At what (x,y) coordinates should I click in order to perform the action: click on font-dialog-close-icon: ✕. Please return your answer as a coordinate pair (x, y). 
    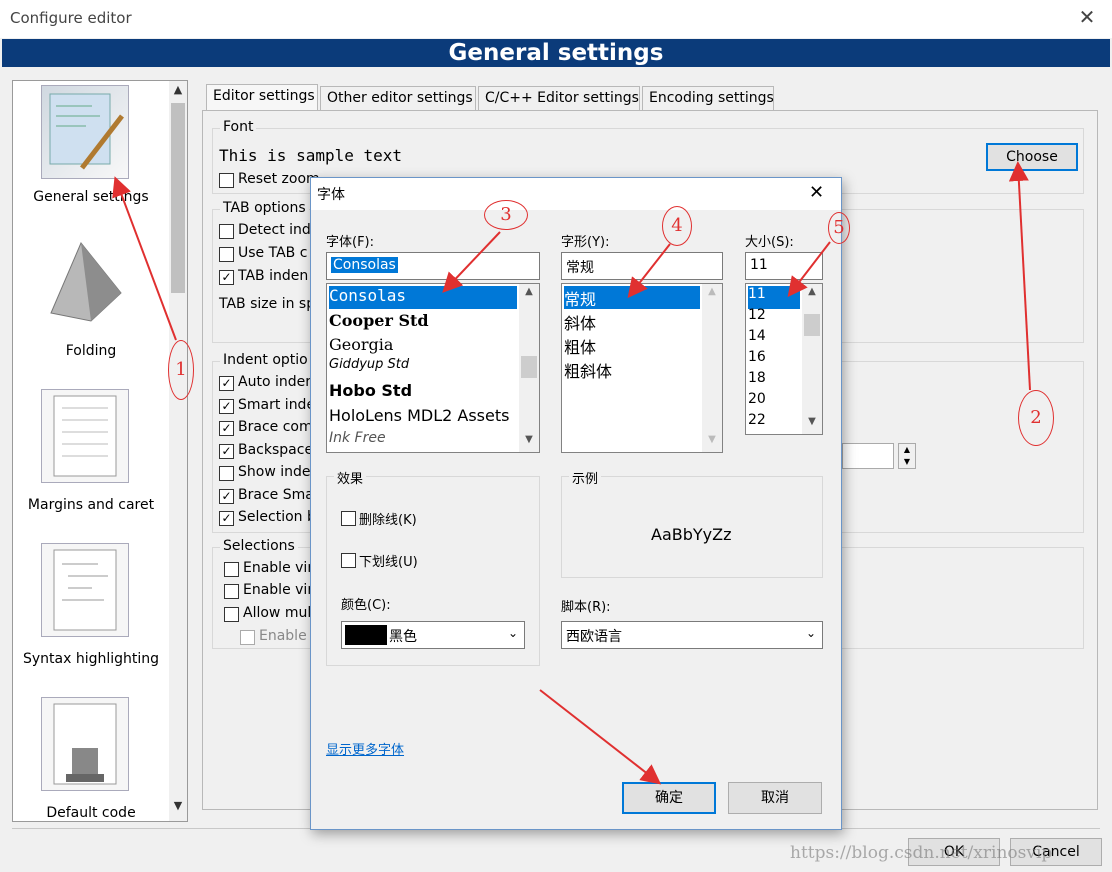
    Looking at the image, I should click on (816, 192).